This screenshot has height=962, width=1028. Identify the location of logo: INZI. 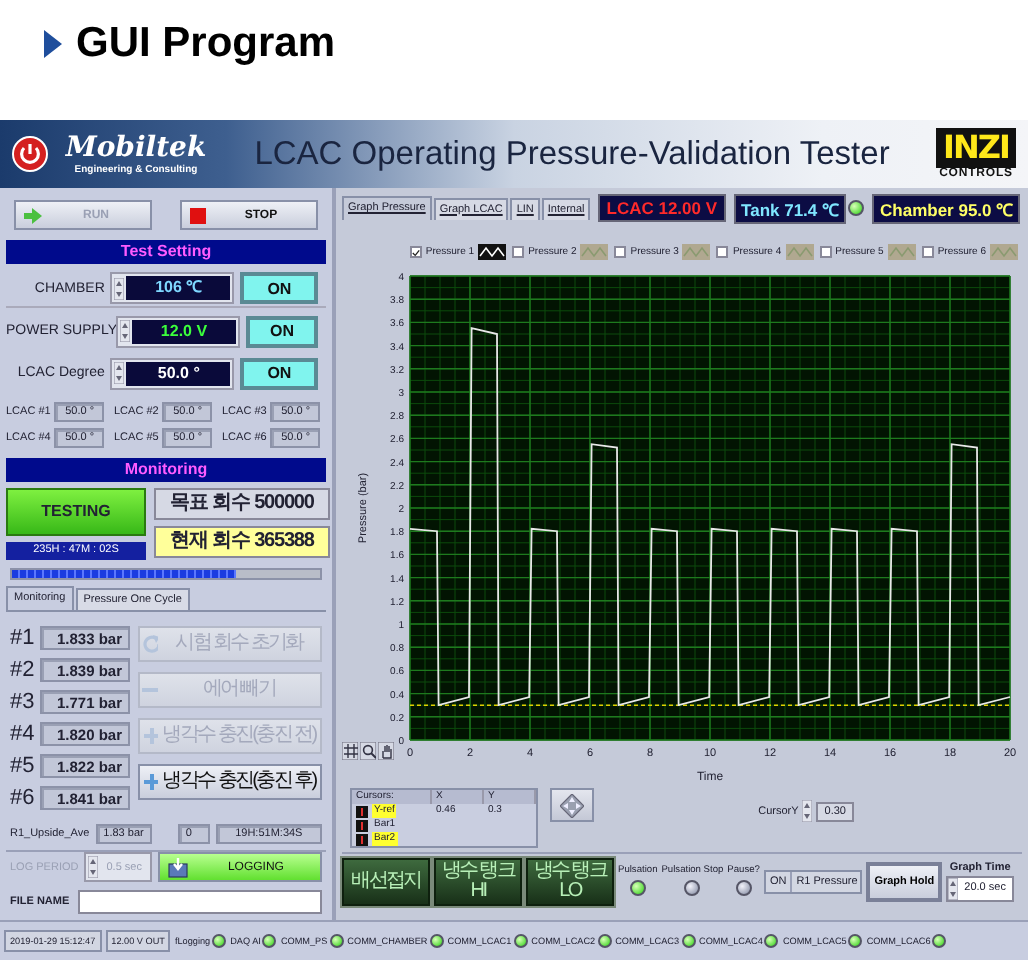
(976, 148).